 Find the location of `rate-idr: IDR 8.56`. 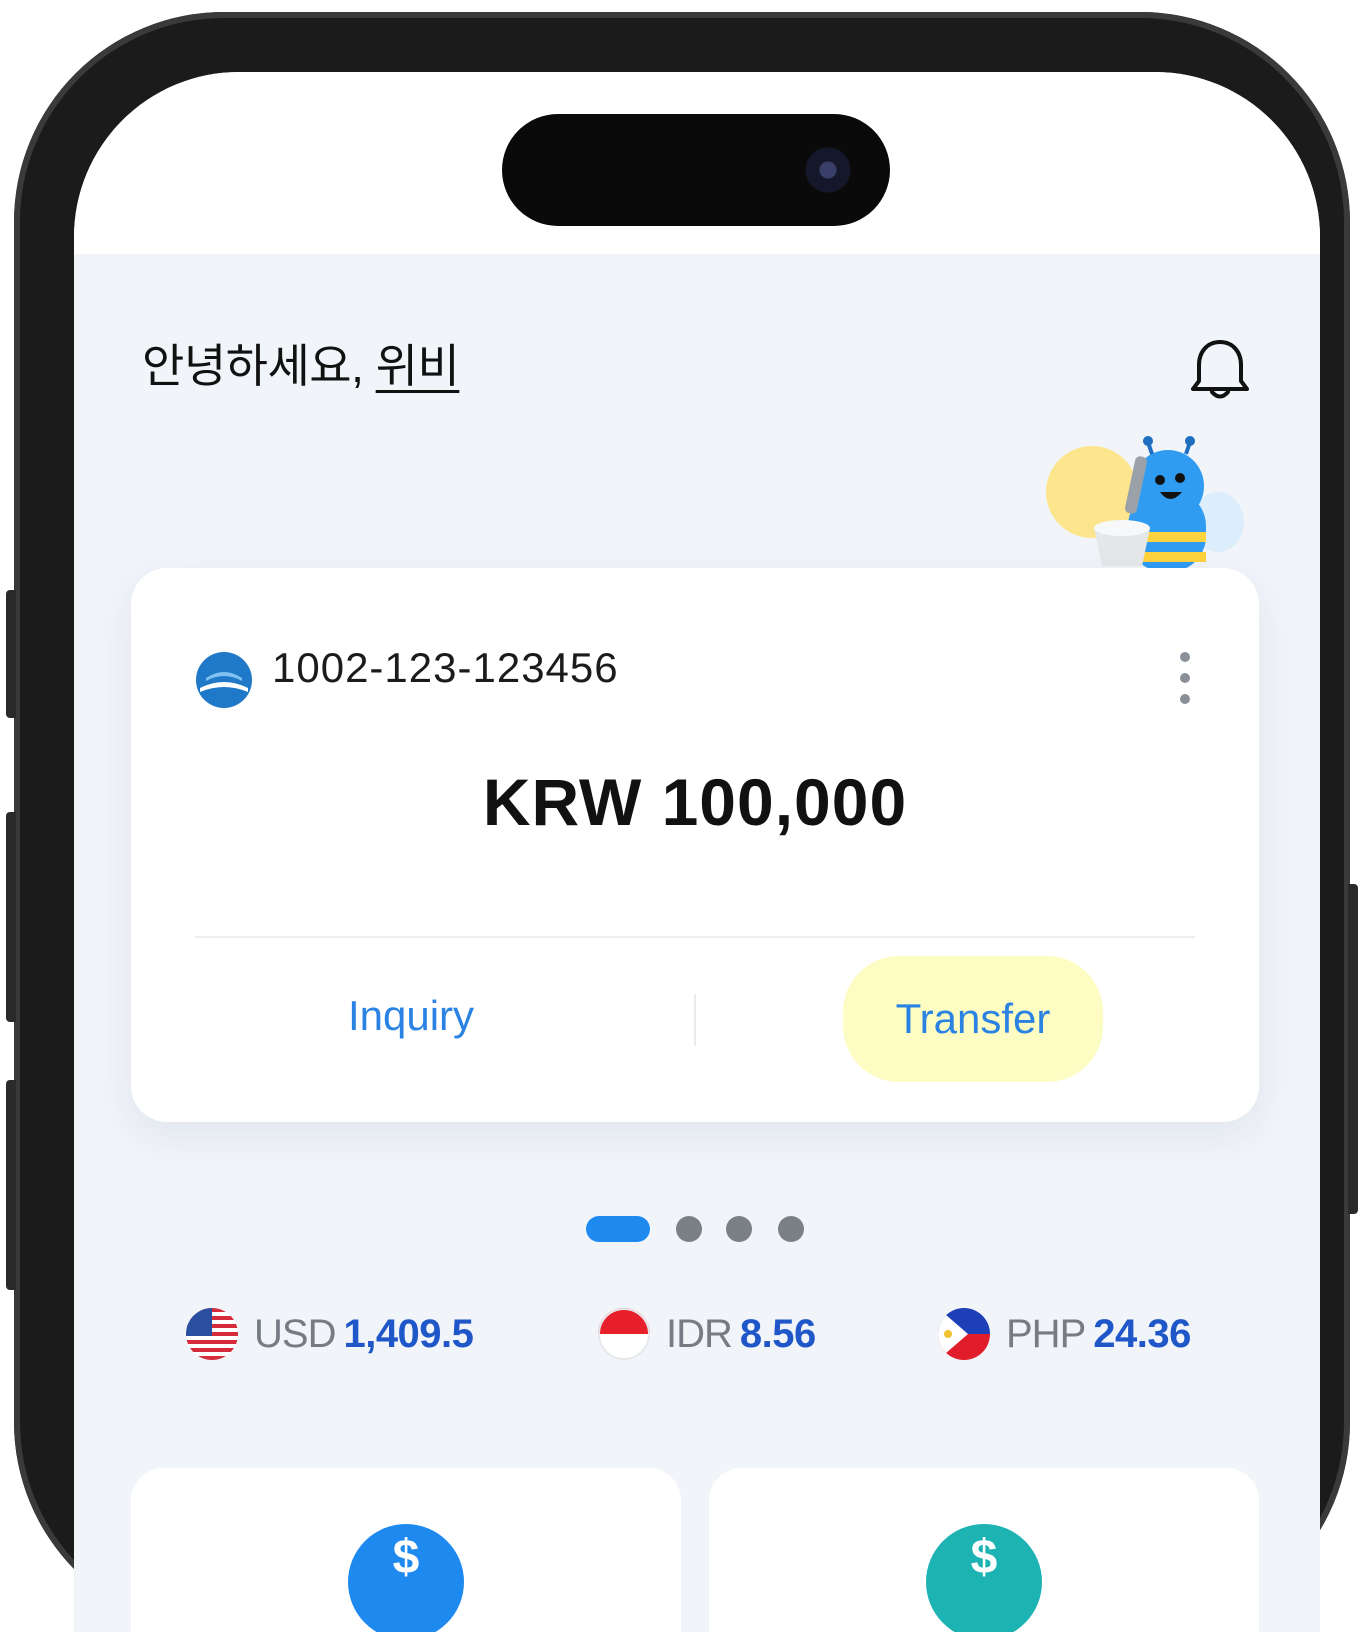

rate-idr: IDR 8.56 is located at coordinates (707, 1334).